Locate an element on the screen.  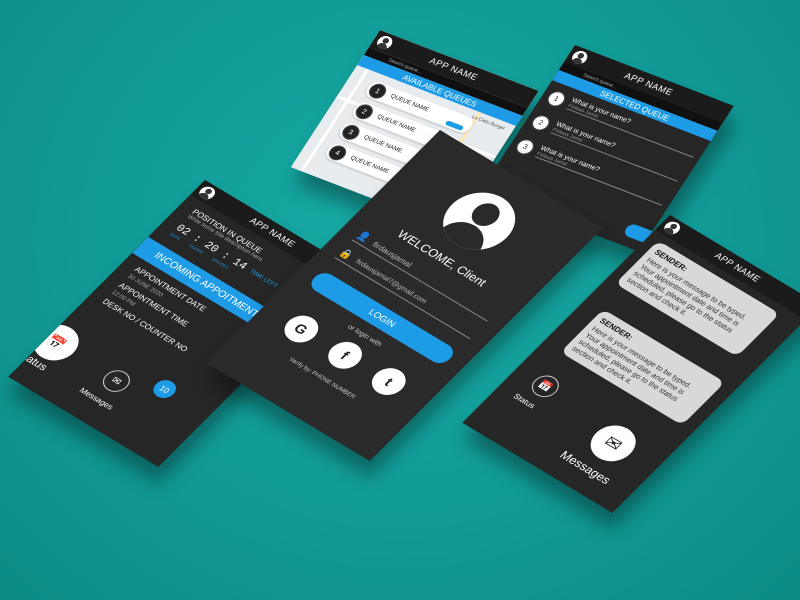
join-queue-button is located at coordinates (454, 125).